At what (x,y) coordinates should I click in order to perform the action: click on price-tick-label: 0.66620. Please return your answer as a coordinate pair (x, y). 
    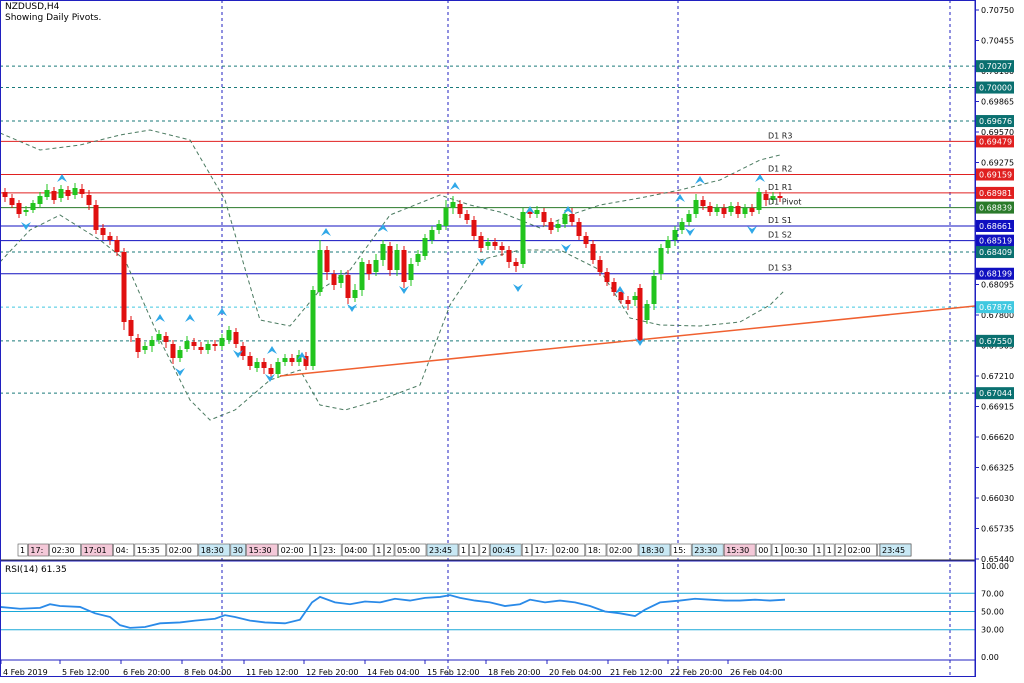
    Looking at the image, I should click on (997, 437).